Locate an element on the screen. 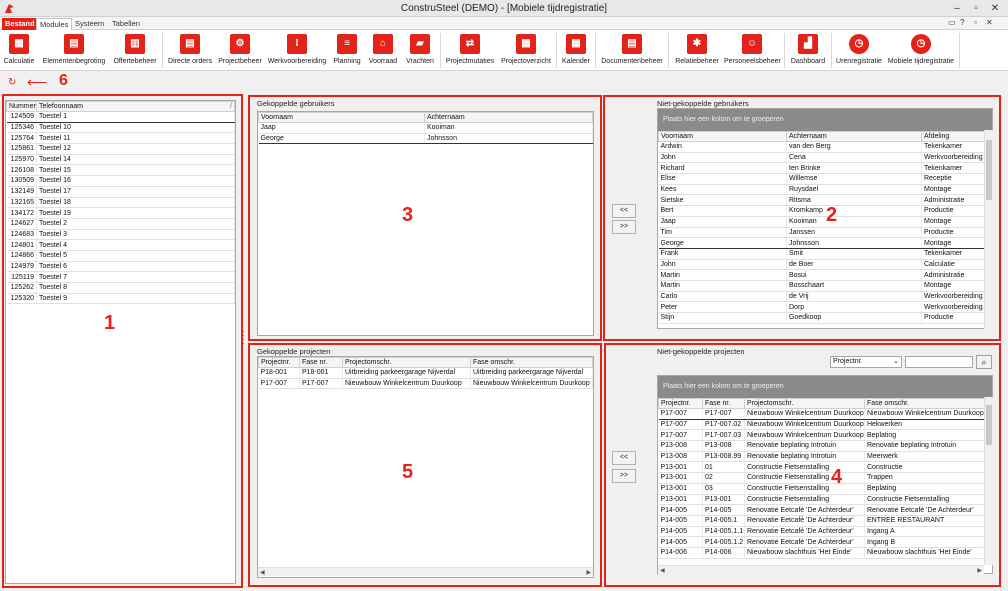 The width and height of the screenshot is (1008, 591). ribbon-projectbeheer-button: ⚙ Projectbeheer is located at coordinates (240, 50).